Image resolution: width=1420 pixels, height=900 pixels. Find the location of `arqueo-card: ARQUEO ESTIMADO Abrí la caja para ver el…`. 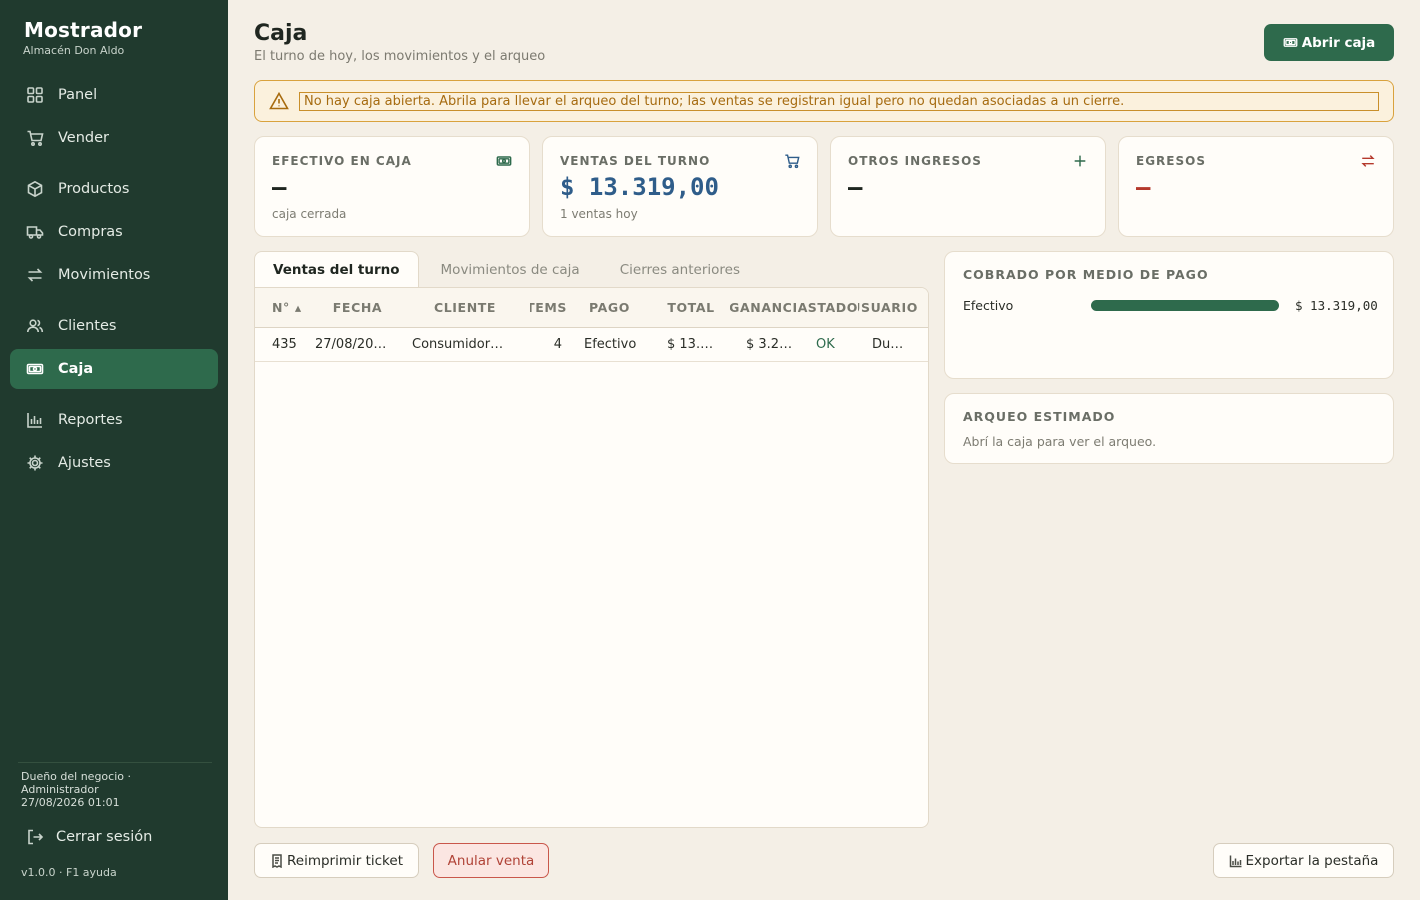

arqueo-card: ARQUEO ESTIMADO Abrí la caja para ver el… is located at coordinates (1169, 428).